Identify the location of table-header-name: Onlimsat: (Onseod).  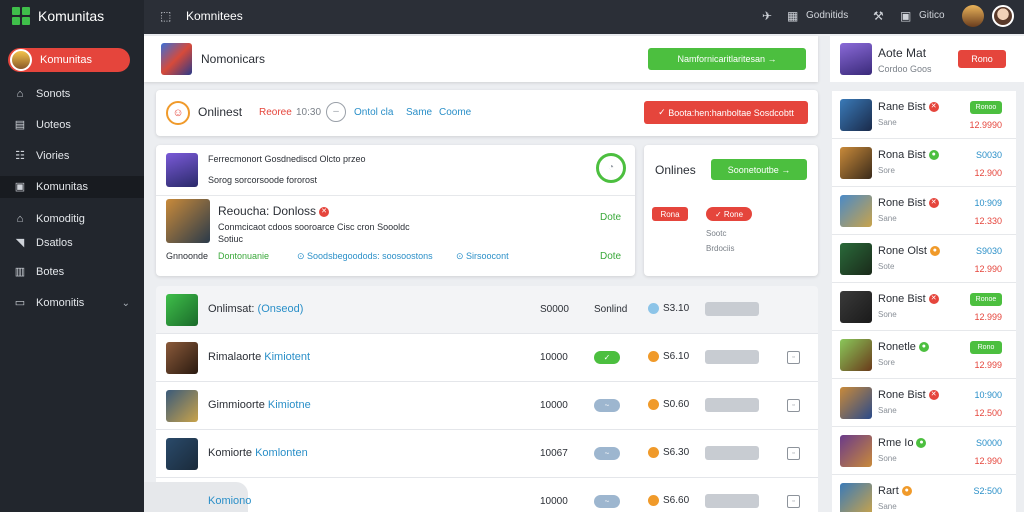
(255, 309).